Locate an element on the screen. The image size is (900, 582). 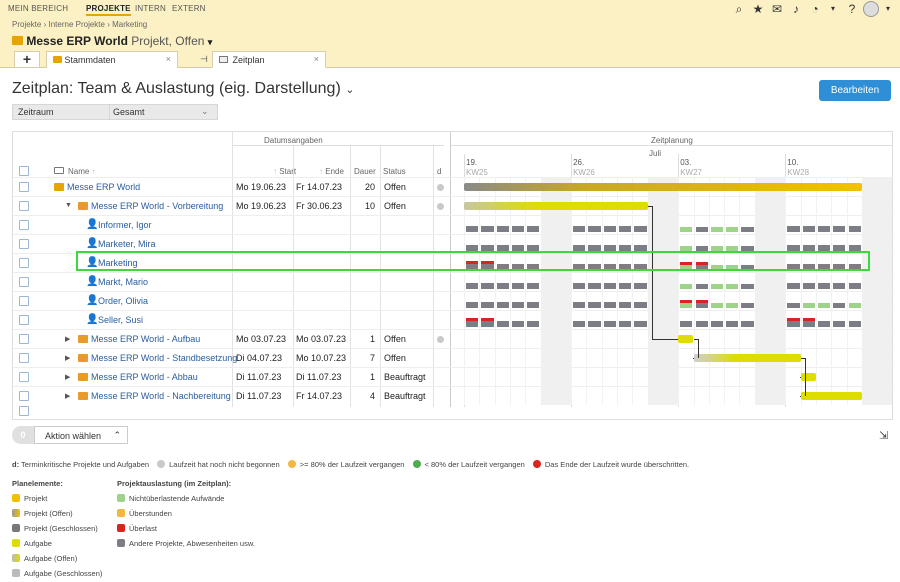
row-status: Offen is located at coordinates (395, 187).